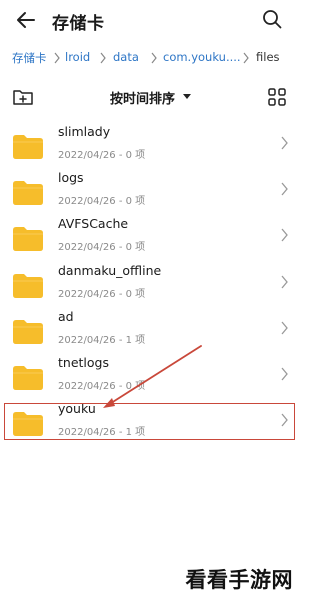 The image size is (320, 600). Describe the element at coordinates (126, 57) in the screenshot. I see `breadcrumb-item-data: data` at that location.